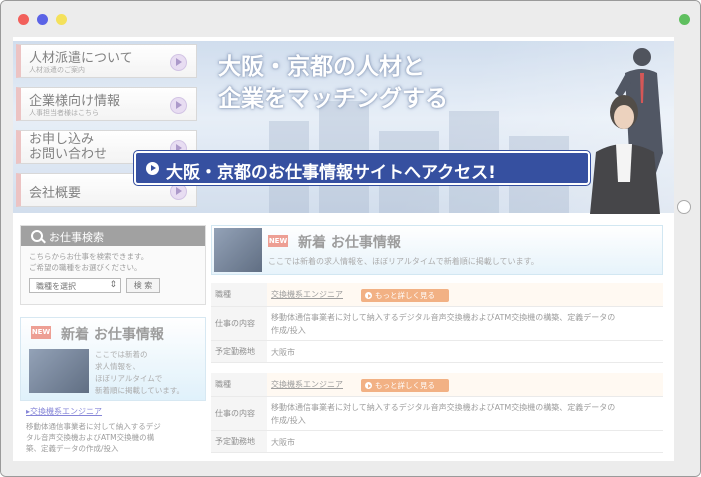 Image resolution: width=701 pixels, height=477 pixels. Describe the element at coordinates (113, 236) in the screenshot. I see `job-search-header: お仕事検索` at that location.